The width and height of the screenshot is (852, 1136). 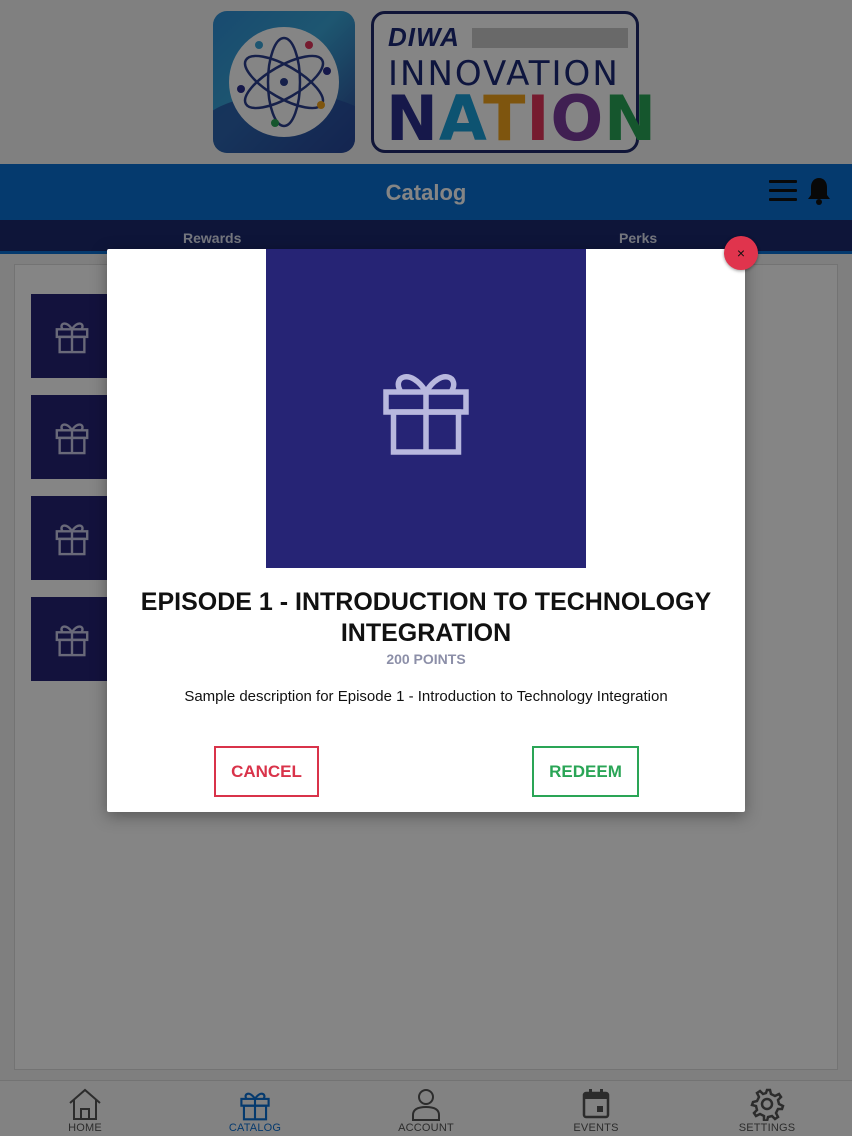 I want to click on reward-image, so click(x=426, y=408).